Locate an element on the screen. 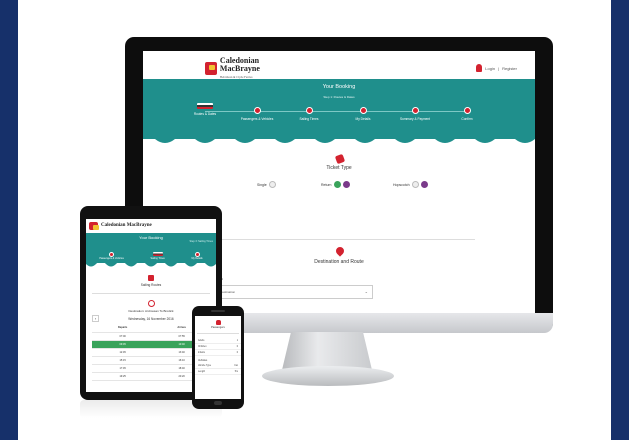  monitor-stand is located at coordinates (327, 351).